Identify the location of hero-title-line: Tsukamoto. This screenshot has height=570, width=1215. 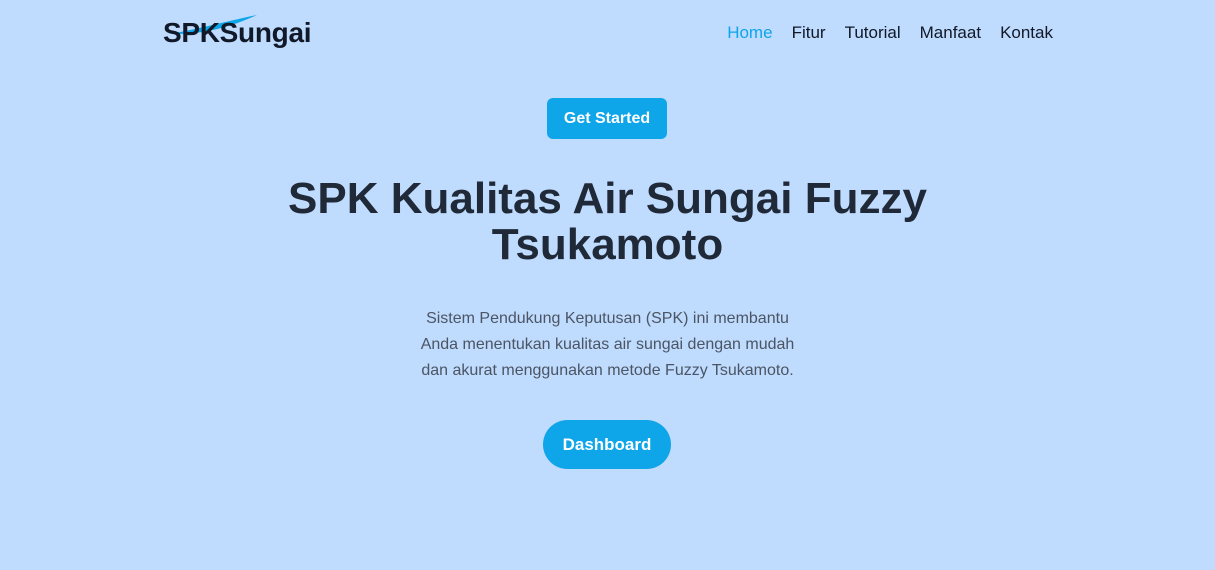
(607, 244).